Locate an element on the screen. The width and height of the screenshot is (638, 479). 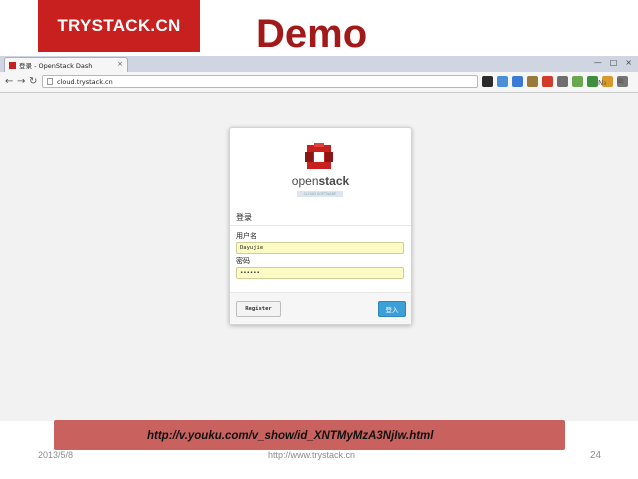
window-controls: — □ × is located at coordinates (613, 62).